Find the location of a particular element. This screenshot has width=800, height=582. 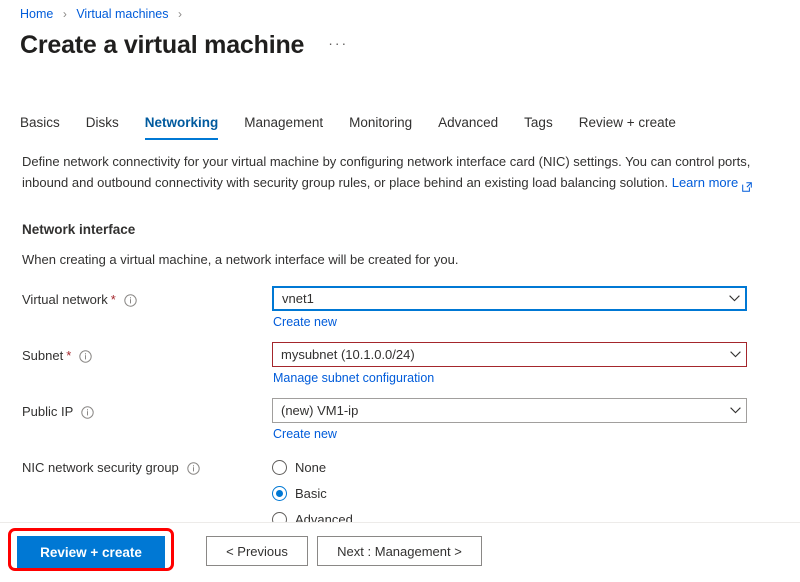

tab-networking: Networking is located at coordinates (181, 127).